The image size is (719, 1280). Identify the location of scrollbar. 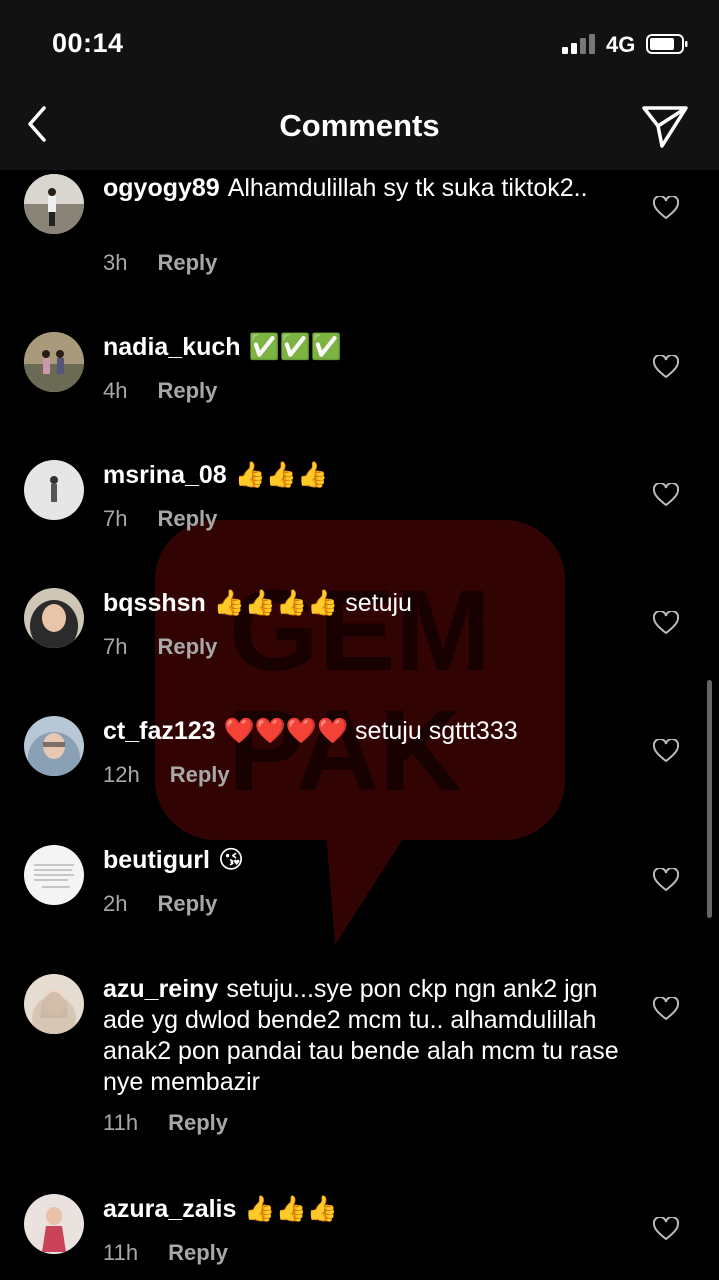
(709, 799).